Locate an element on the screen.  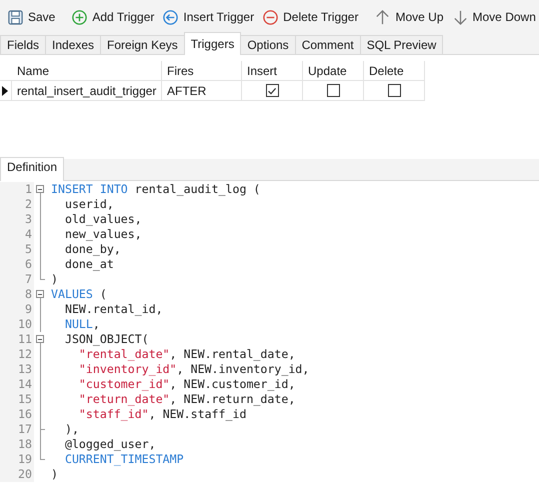
column-header: Delete is located at coordinates (394, 71).